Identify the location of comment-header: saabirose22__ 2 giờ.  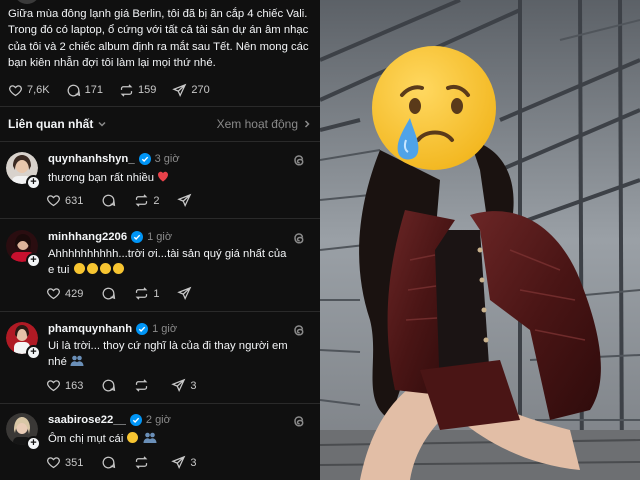
(109, 420).